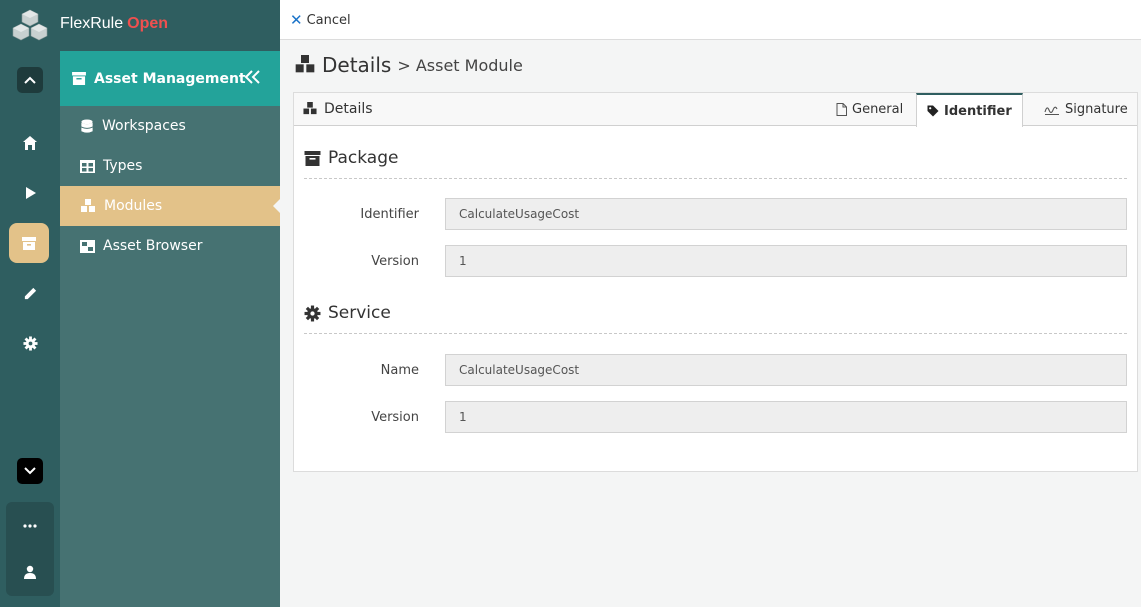 This screenshot has height=607, width=1141. I want to click on nav-item-modules: Modules, so click(170, 206).